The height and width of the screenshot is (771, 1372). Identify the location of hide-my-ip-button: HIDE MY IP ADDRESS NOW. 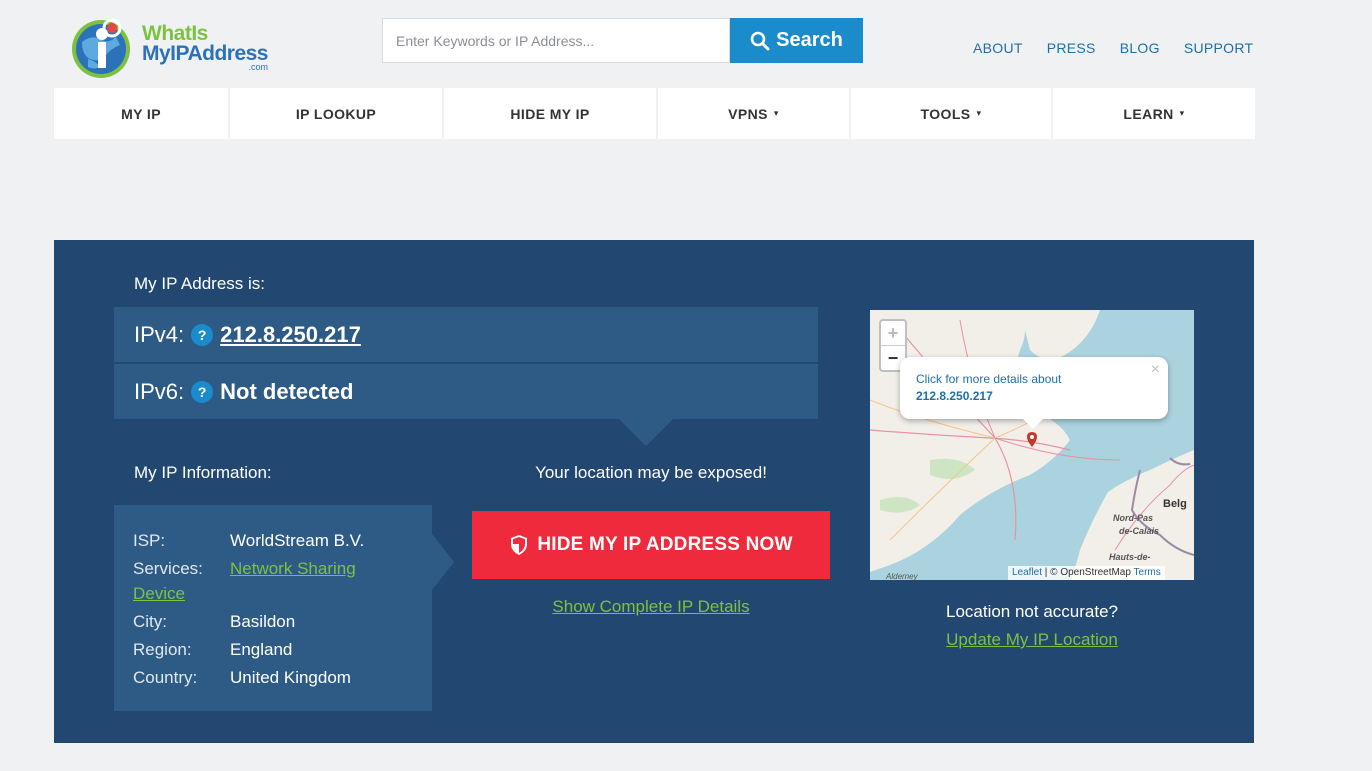
(651, 545).